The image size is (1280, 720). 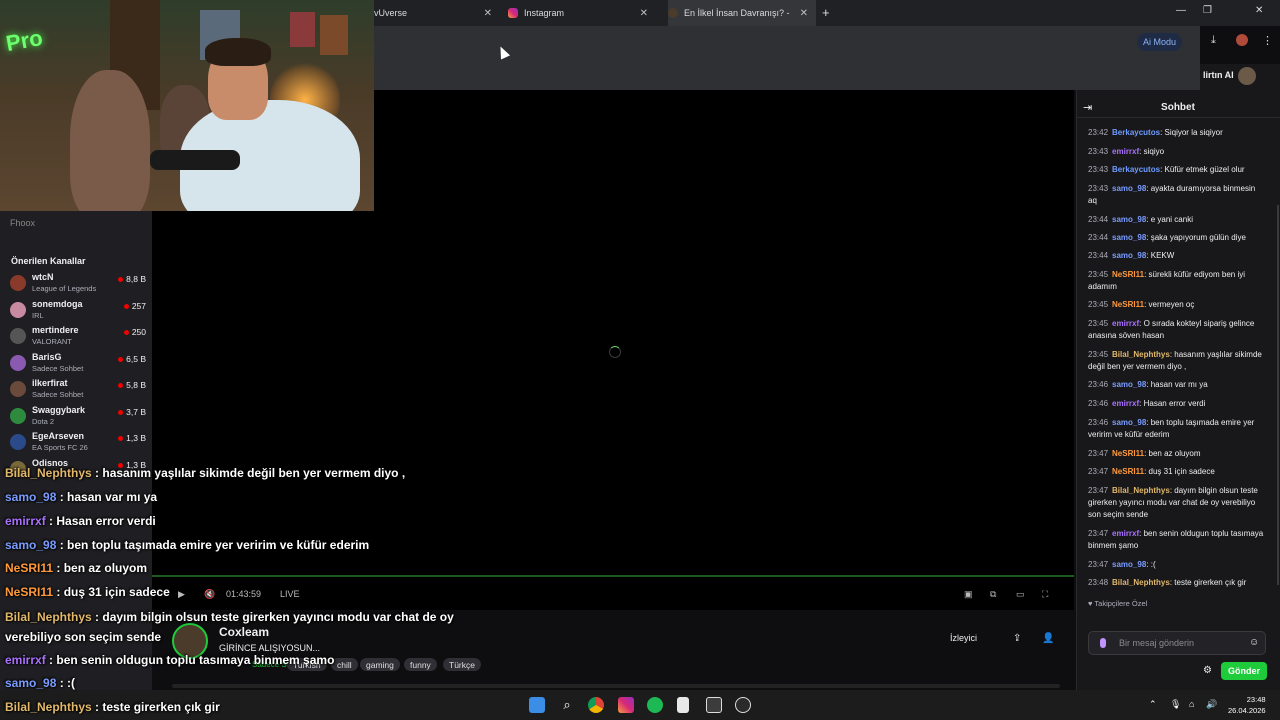 I want to click on suggested-channel: wtcN League of Legends 8,8 B, so click(x=78, y=284).